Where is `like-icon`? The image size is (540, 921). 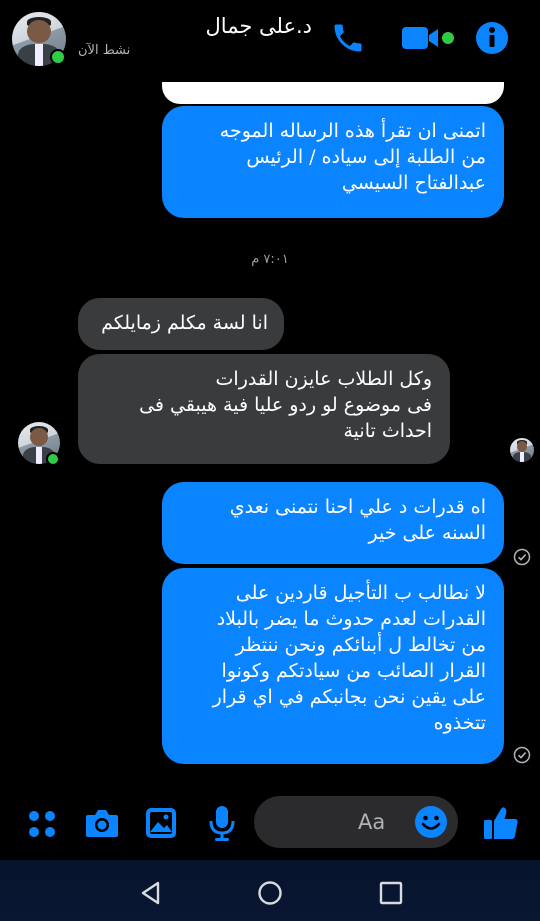 like-icon is located at coordinates (501, 823).